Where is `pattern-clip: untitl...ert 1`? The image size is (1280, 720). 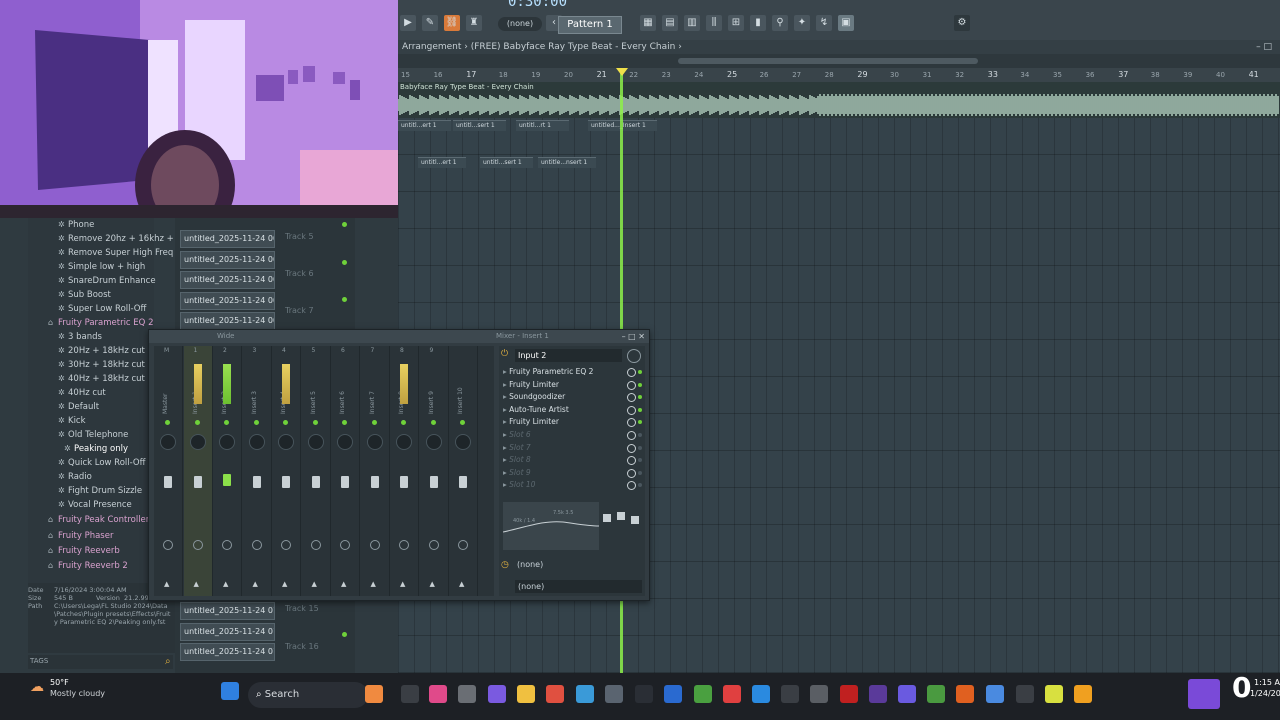
pattern-clip: untitl...ert 1 is located at coordinates (424, 125).